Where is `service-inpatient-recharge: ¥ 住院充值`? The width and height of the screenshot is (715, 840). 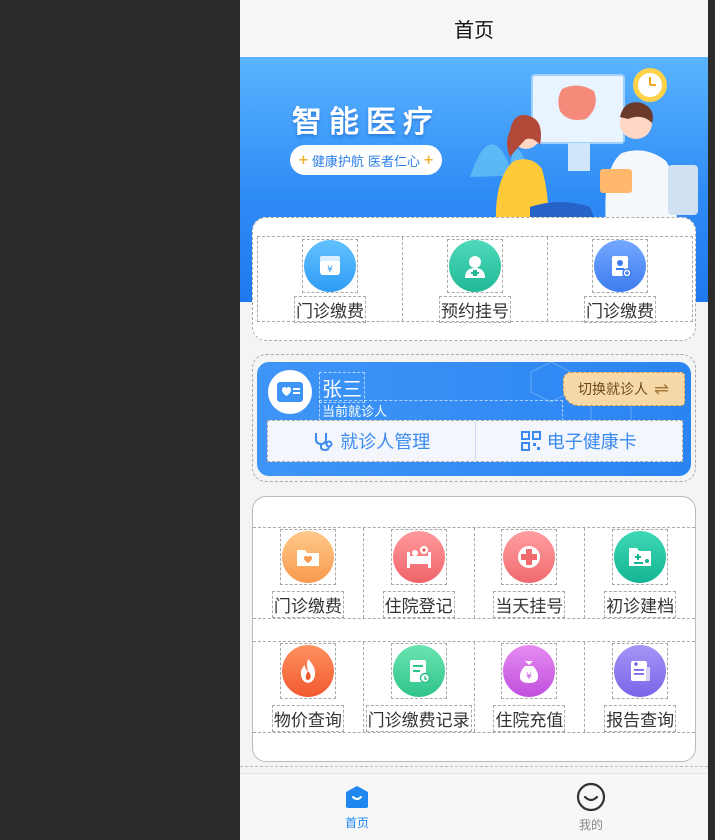
service-inpatient-recharge: ¥ 住院充值 is located at coordinates (530, 687).